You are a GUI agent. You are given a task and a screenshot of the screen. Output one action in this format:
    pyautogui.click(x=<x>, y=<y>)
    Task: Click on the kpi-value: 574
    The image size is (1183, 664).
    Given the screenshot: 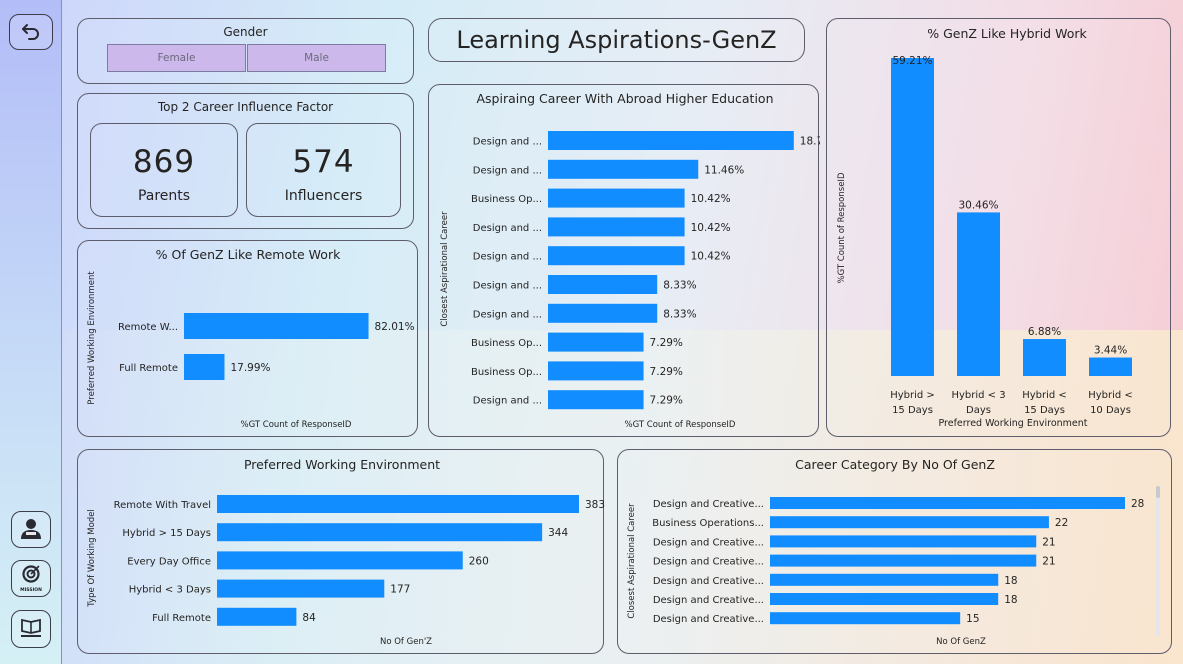 What is the action you would take?
    pyautogui.click(x=323, y=162)
    